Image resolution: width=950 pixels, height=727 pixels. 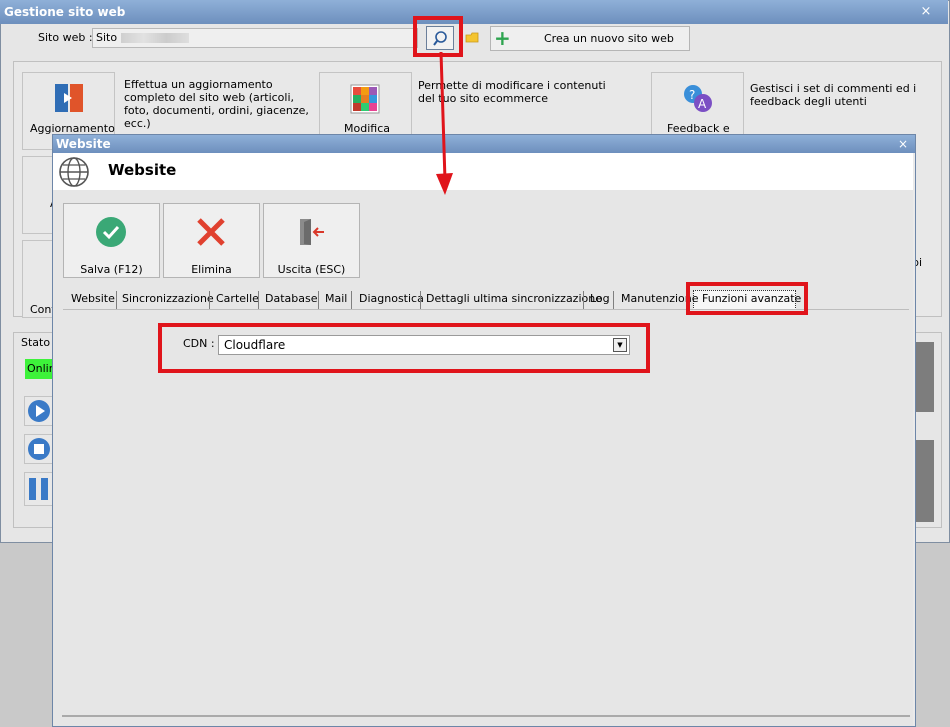 I want to click on tab-dettagli-sincronizzazione: Dettagli ultima sincronizzazione, so click(x=514, y=298).